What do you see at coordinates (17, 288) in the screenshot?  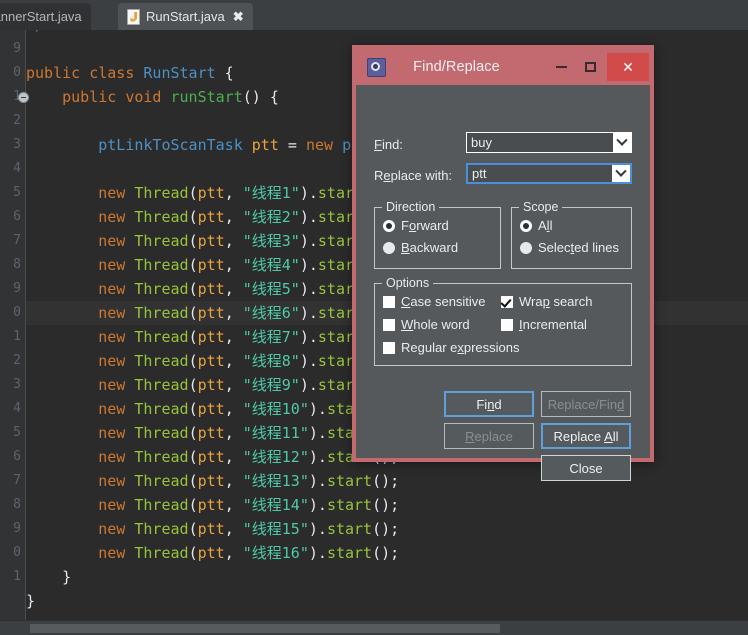 I see `line-number: 9` at bounding box center [17, 288].